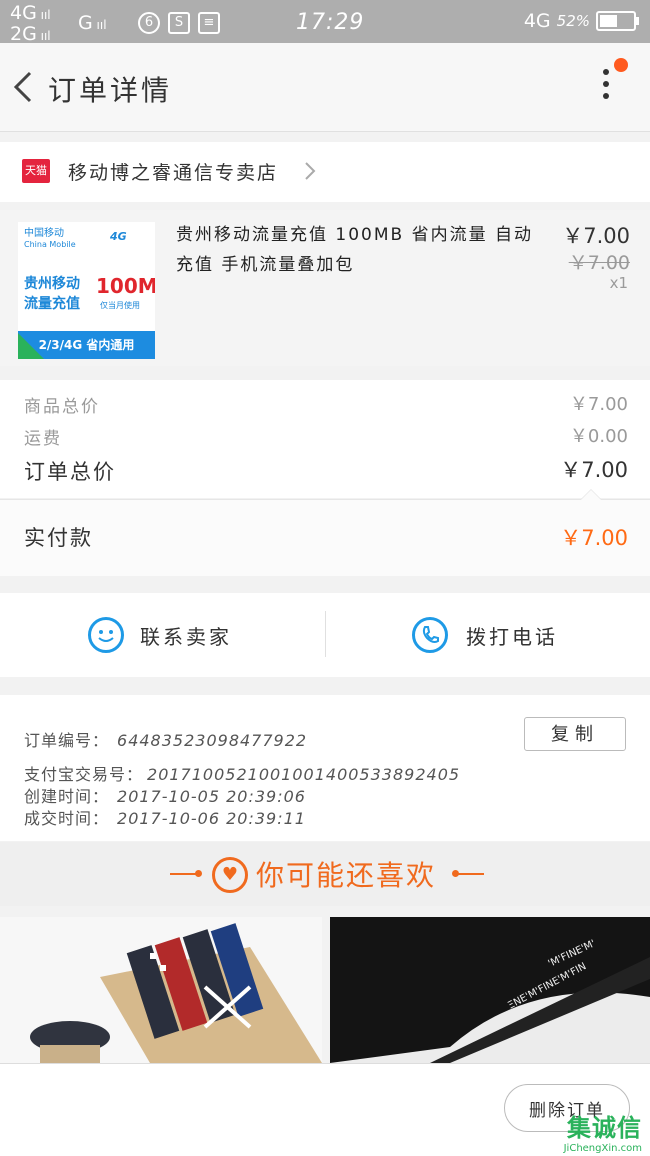 This screenshot has height=1156, width=650. I want to click on page-title: 订单详情, so click(110, 90).